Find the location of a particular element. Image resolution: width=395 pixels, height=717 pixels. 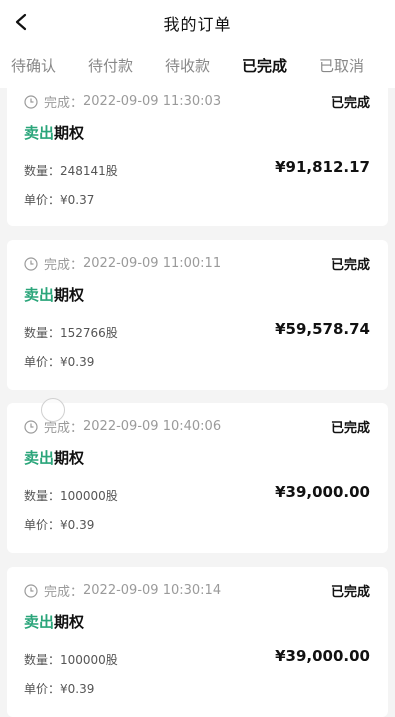

order-amount: ¥91,812.17 is located at coordinates (322, 167).